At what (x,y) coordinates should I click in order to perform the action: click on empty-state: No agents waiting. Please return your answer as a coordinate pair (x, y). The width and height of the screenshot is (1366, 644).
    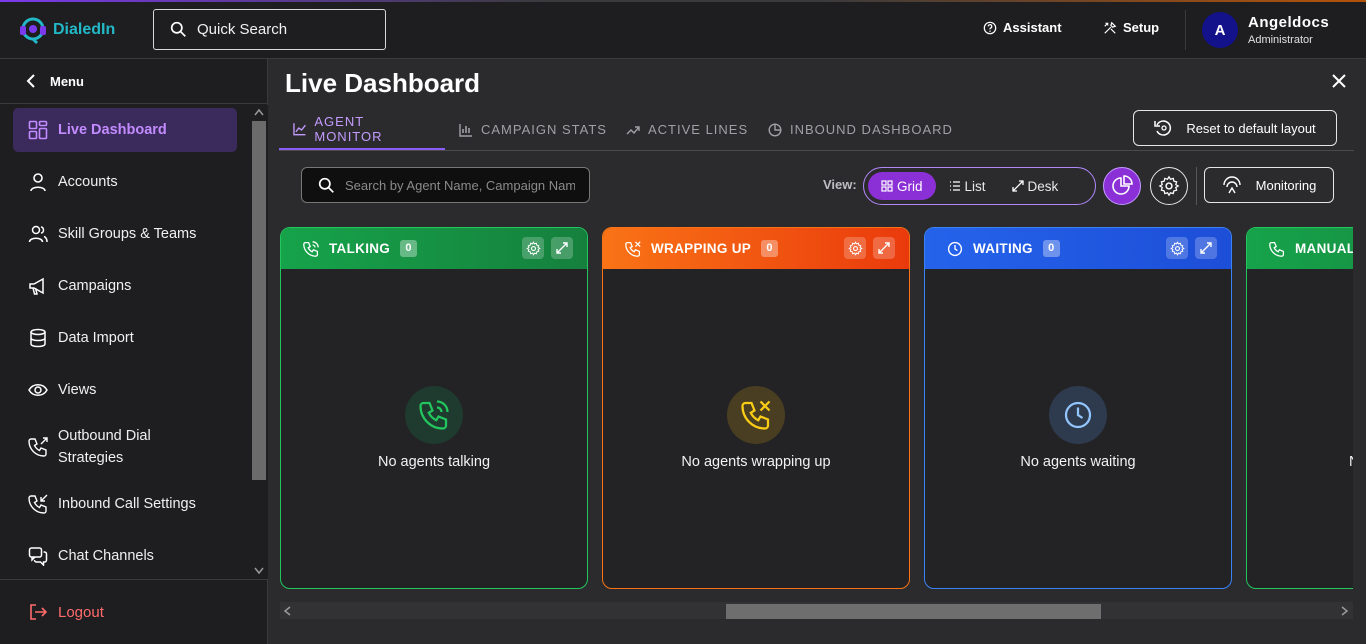
    Looking at the image, I should click on (1078, 428).